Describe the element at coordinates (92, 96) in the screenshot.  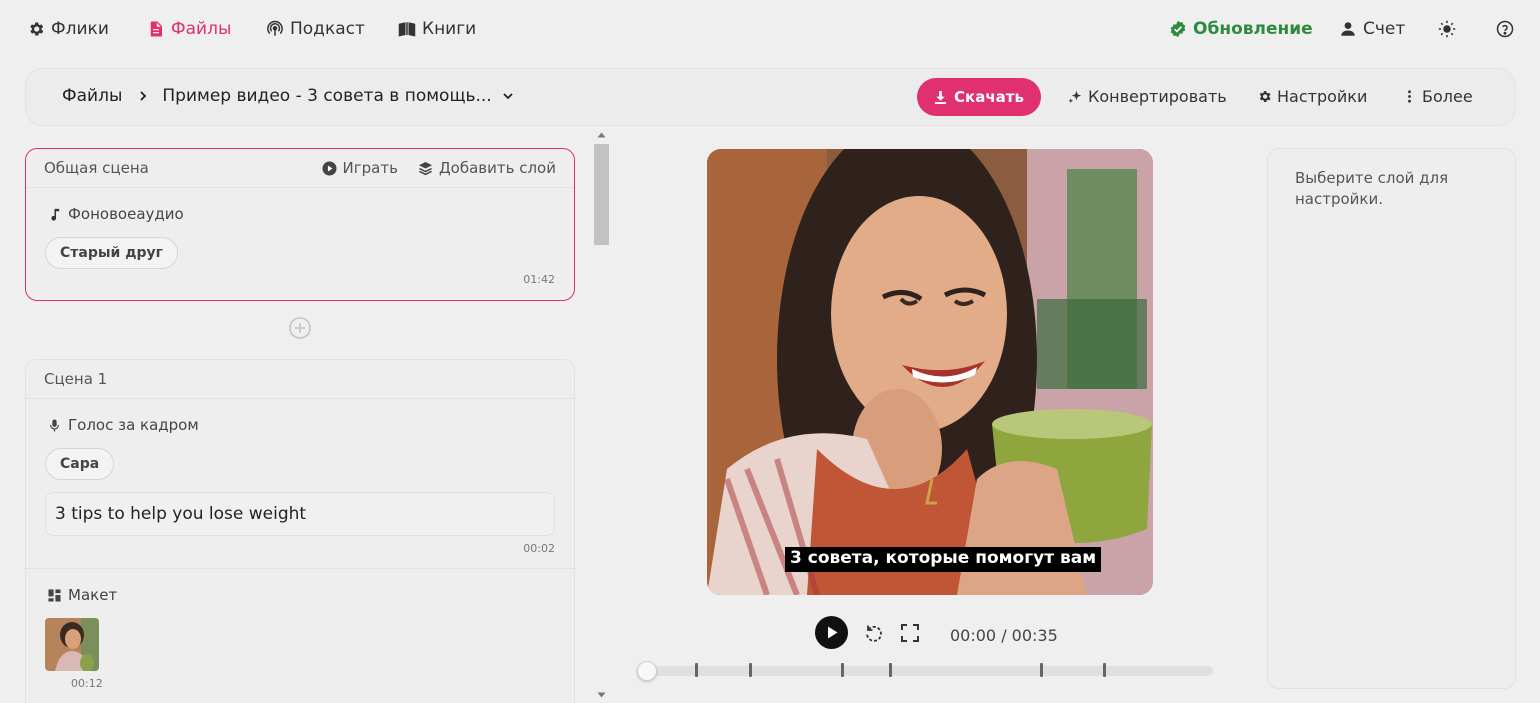
I see `breadcrumb-files: Файлы` at that location.